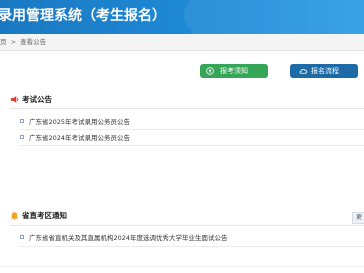 The height and width of the screenshot is (273, 364). I want to click on breadcrumb-current: 查看公告, so click(33, 42).